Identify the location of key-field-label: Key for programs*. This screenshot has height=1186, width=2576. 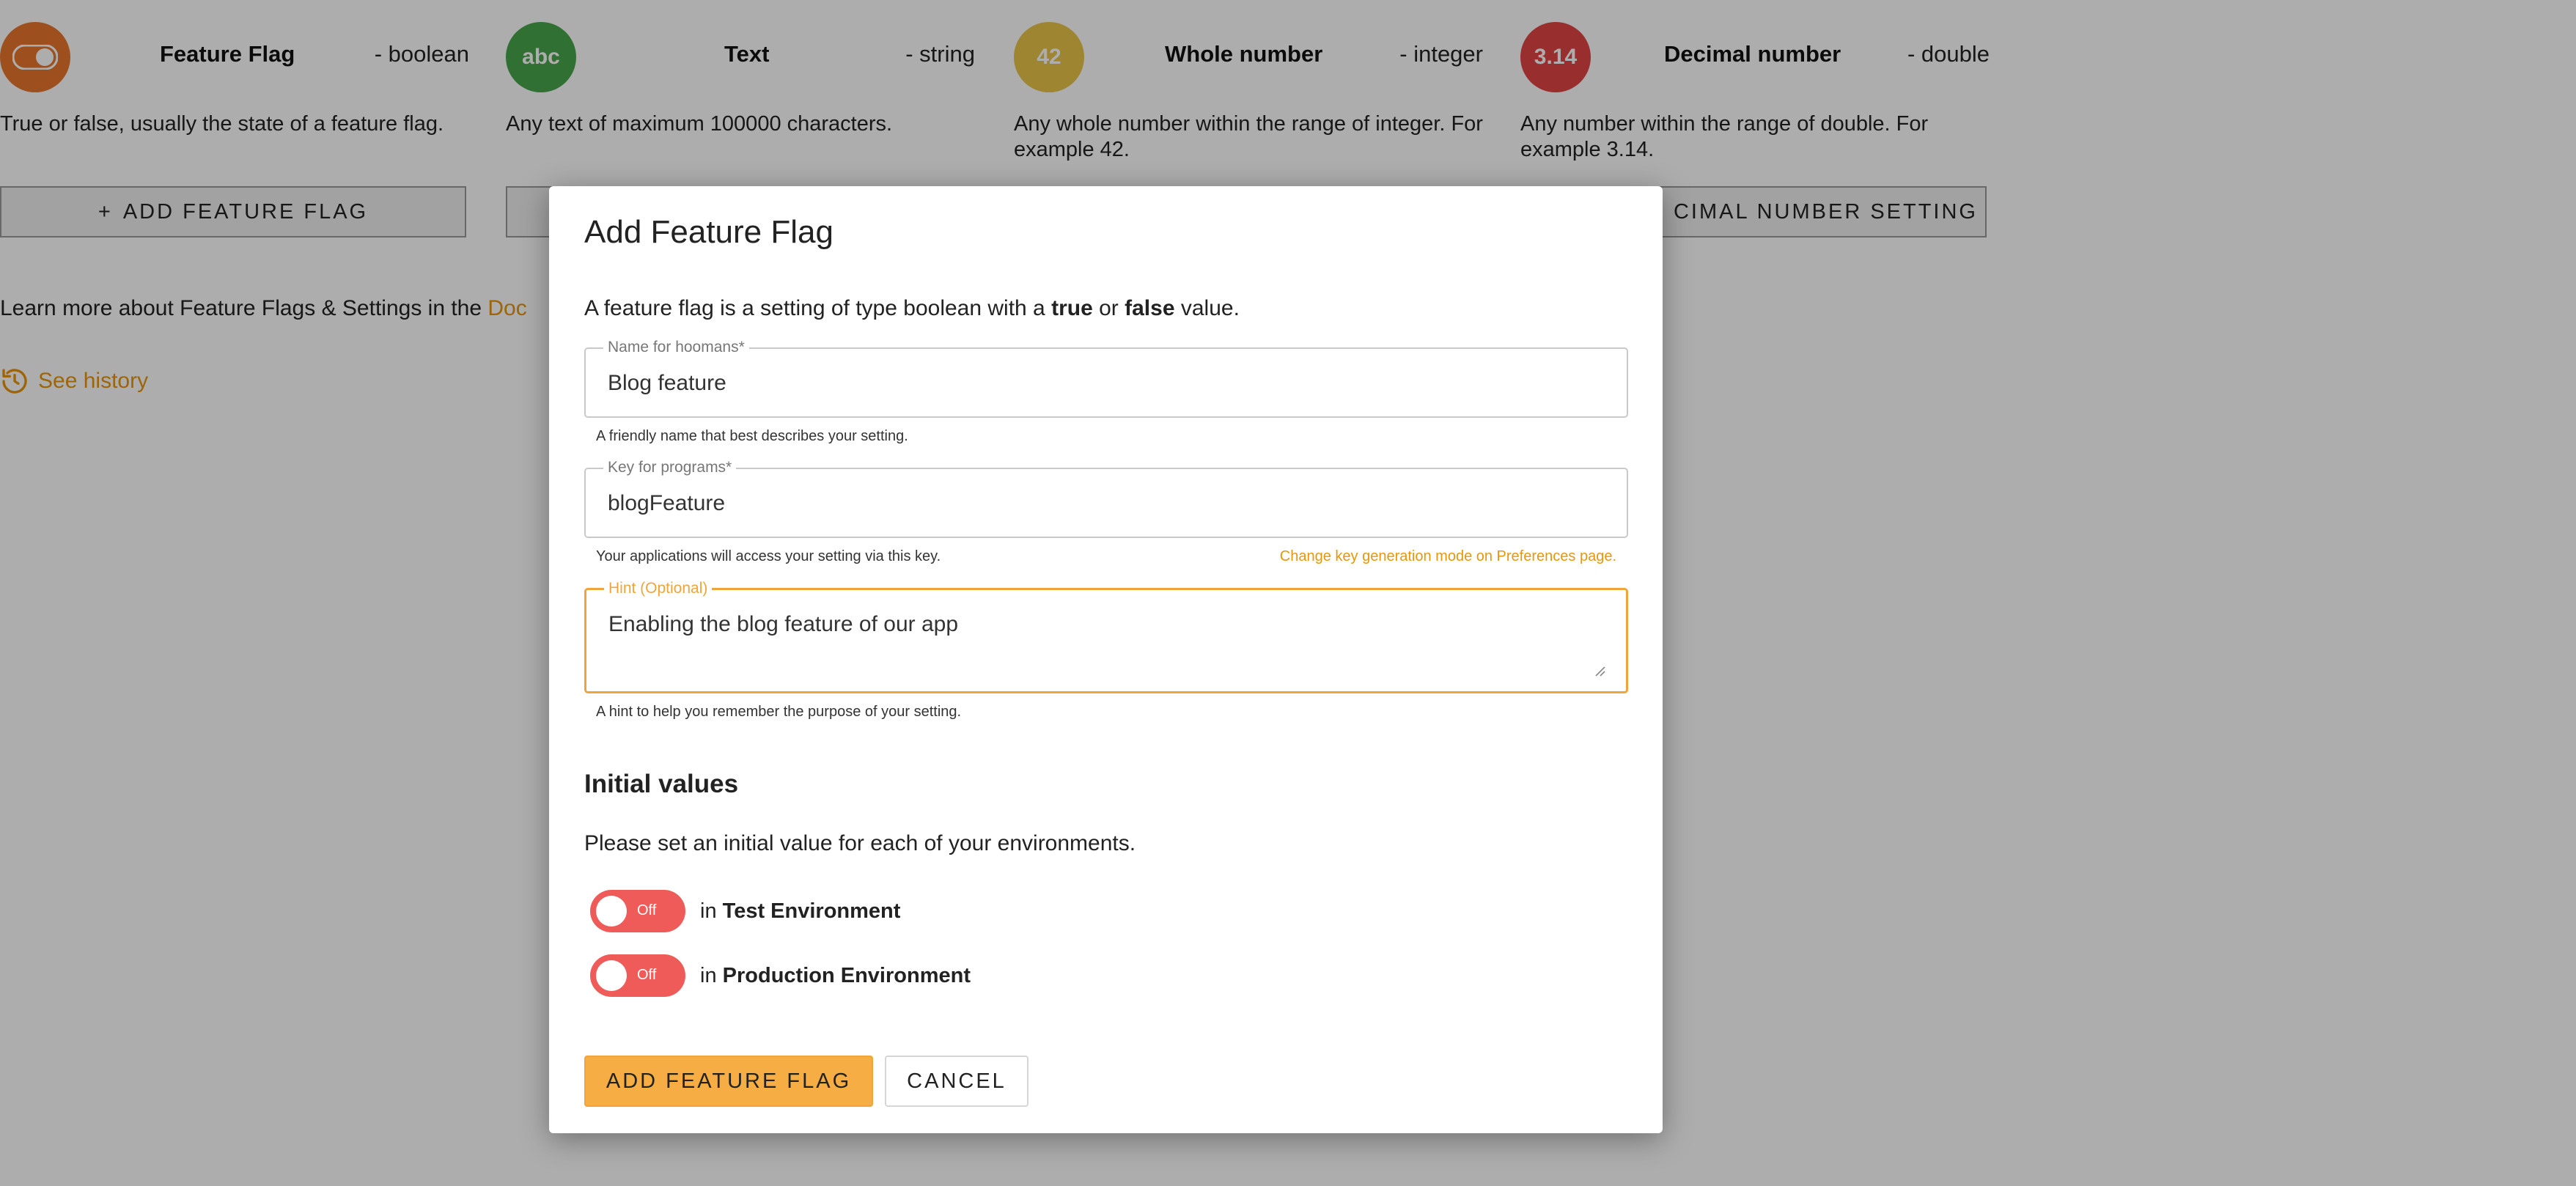
(670, 467).